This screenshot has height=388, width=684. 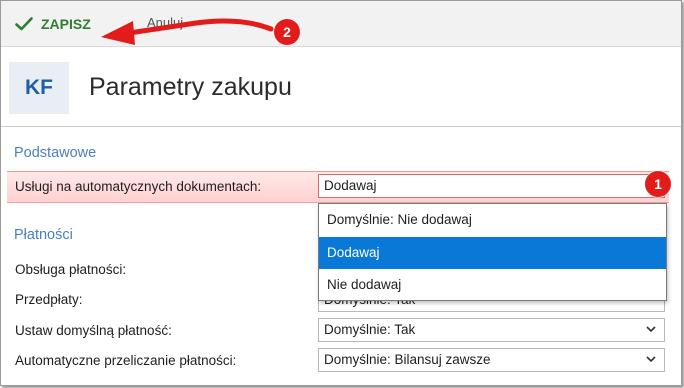 I want to click on section-title-basic: Podstawowe, so click(x=55, y=153).